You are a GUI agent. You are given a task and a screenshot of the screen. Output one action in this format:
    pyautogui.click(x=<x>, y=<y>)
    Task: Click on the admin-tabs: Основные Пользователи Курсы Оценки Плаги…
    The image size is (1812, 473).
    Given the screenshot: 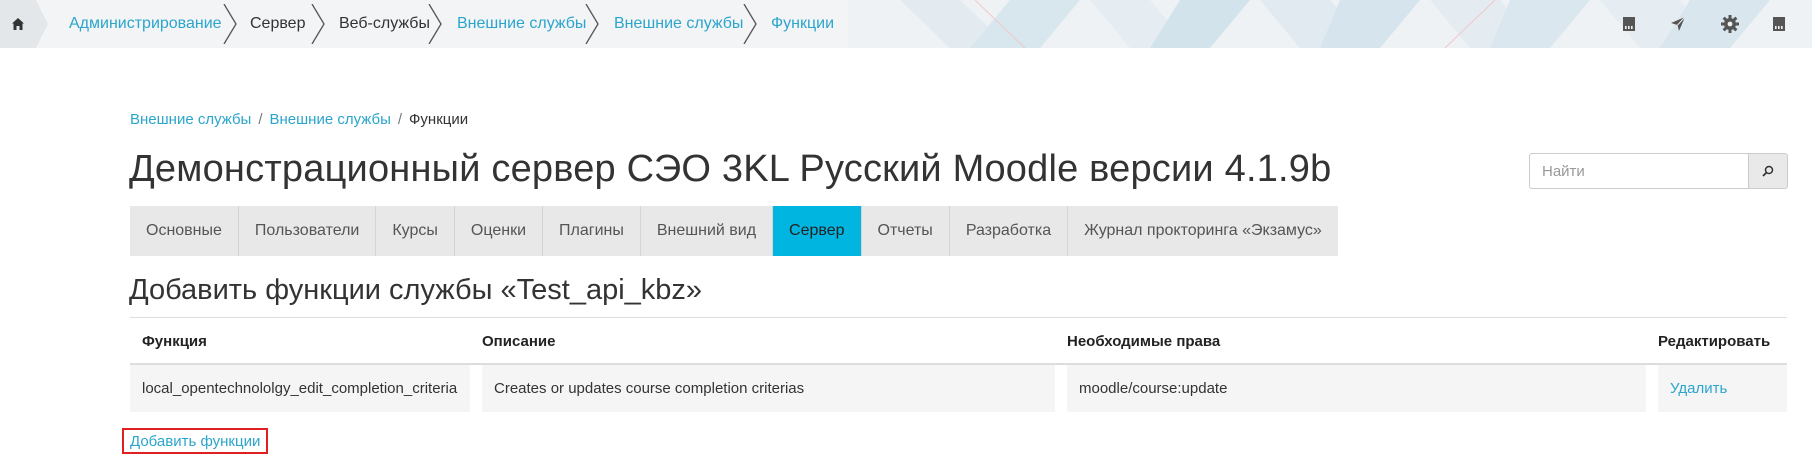 What is the action you would take?
    pyautogui.click(x=734, y=231)
    